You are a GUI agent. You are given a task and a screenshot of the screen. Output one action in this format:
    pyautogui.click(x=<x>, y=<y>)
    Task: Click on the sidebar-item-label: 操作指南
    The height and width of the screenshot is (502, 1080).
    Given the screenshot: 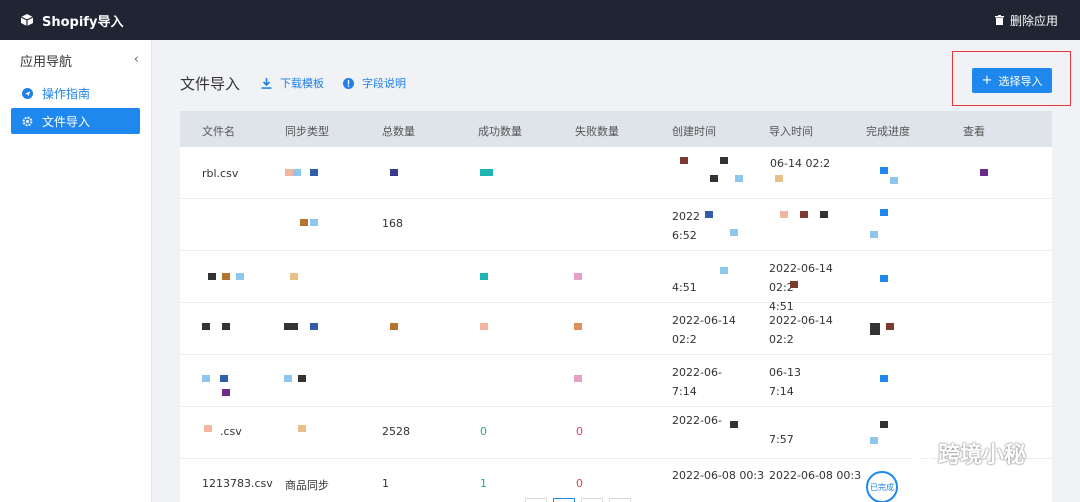 What is the action you would take?
    pyautogui.click(x=66, y=93)
    